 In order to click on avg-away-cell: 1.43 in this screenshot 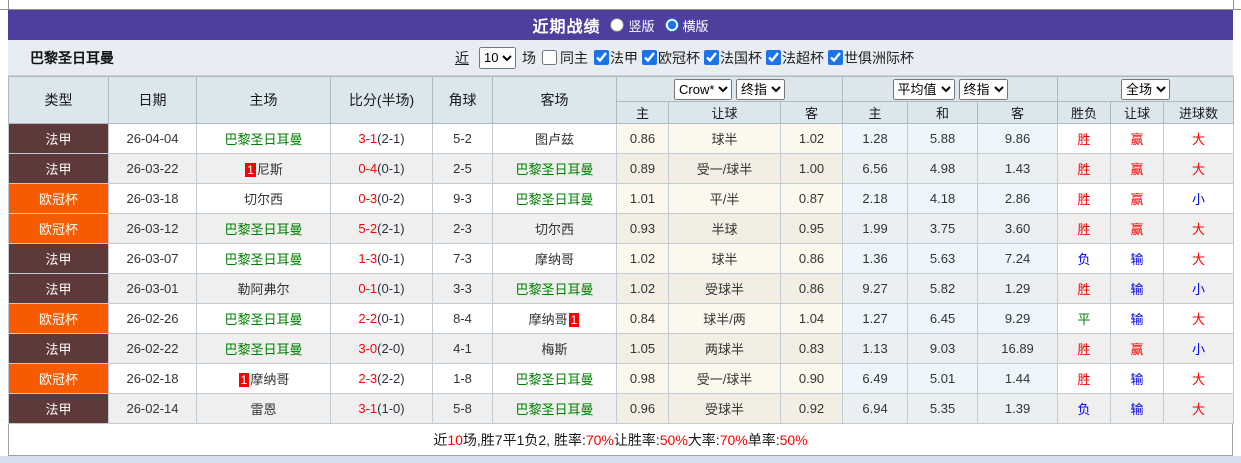, I will do `click(1018, 168)`.